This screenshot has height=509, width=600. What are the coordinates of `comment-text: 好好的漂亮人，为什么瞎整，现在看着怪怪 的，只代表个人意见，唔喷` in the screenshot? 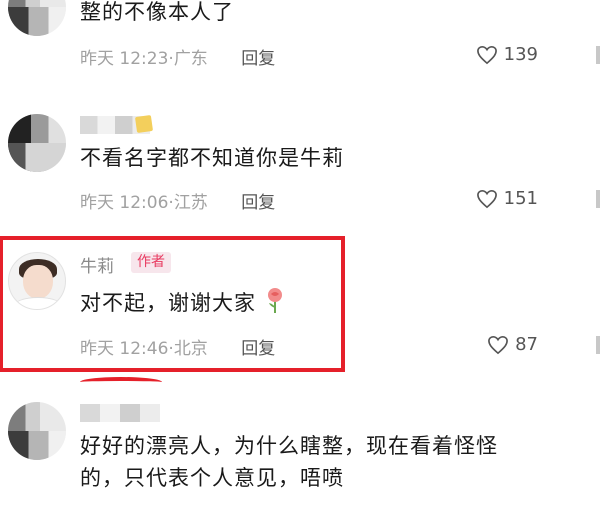 It's located at (289, 462).